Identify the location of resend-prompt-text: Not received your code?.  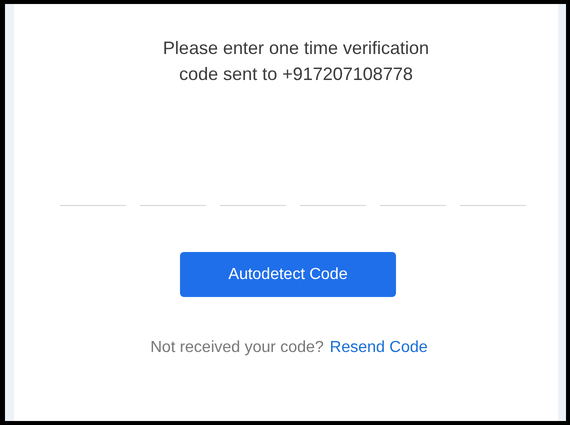
(237, 348).